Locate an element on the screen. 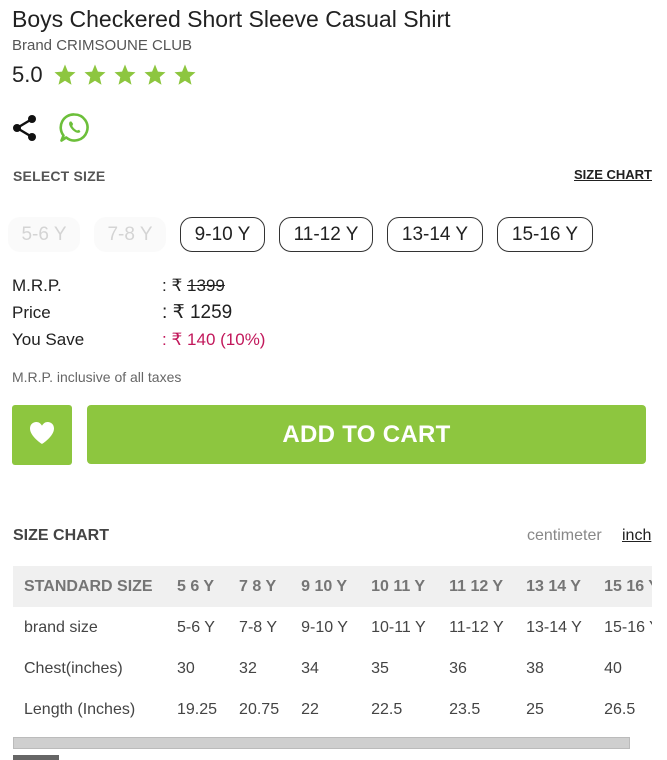 The height and width of the screenshot is (760, 667). table-cell: 7-8 Y is located at coordinates (258, 627).